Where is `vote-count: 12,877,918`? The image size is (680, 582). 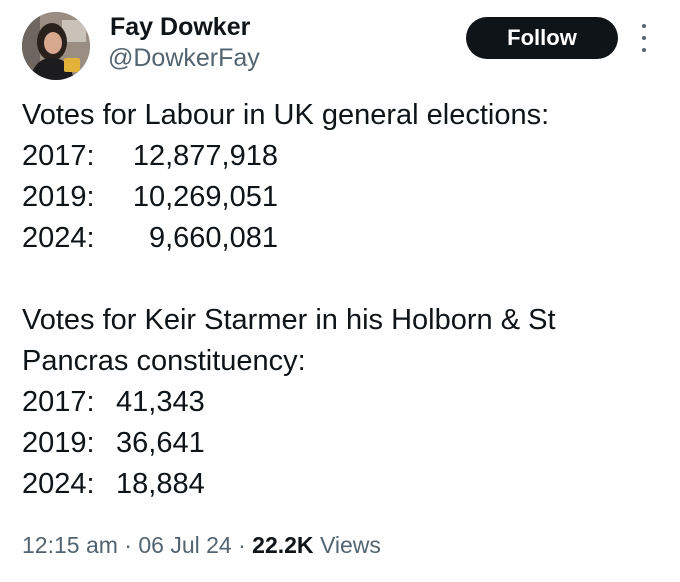 vote-count: 12,877,918 is located at coordinates (205, 156).